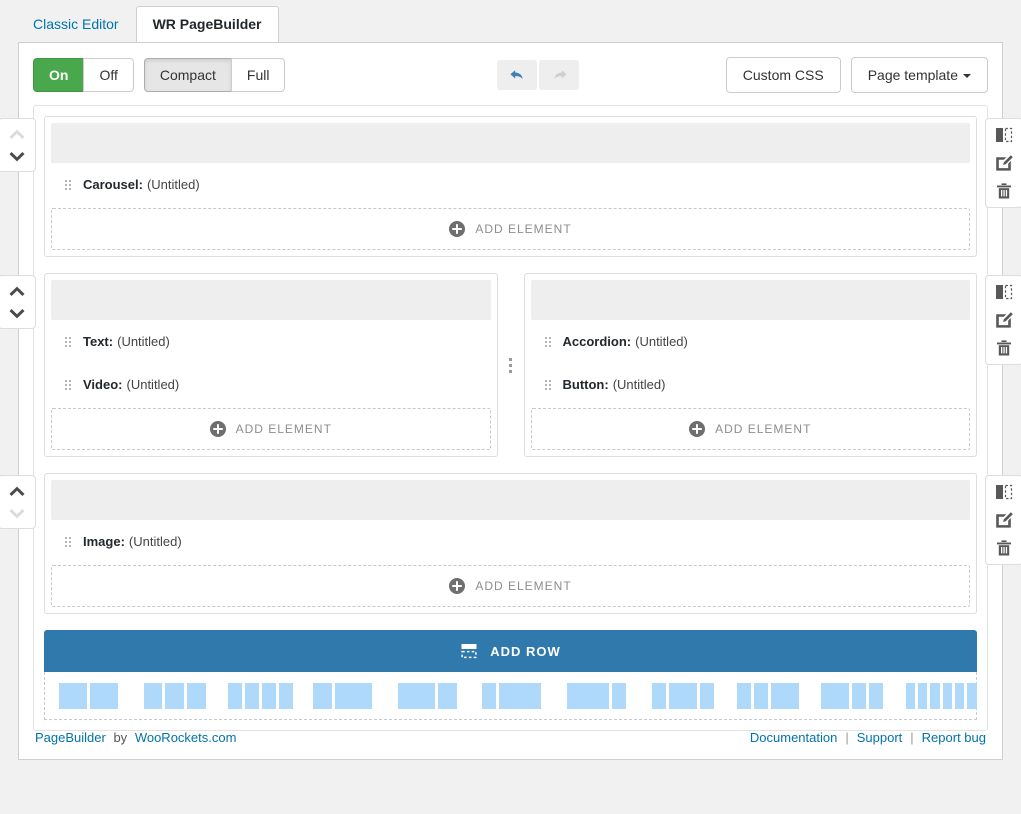  What do you see at coordinates (750, 429) in the screenshot?
I see `add-element-button-row2-col2: ADD ELEMENT` at bounding box center [750, 429].